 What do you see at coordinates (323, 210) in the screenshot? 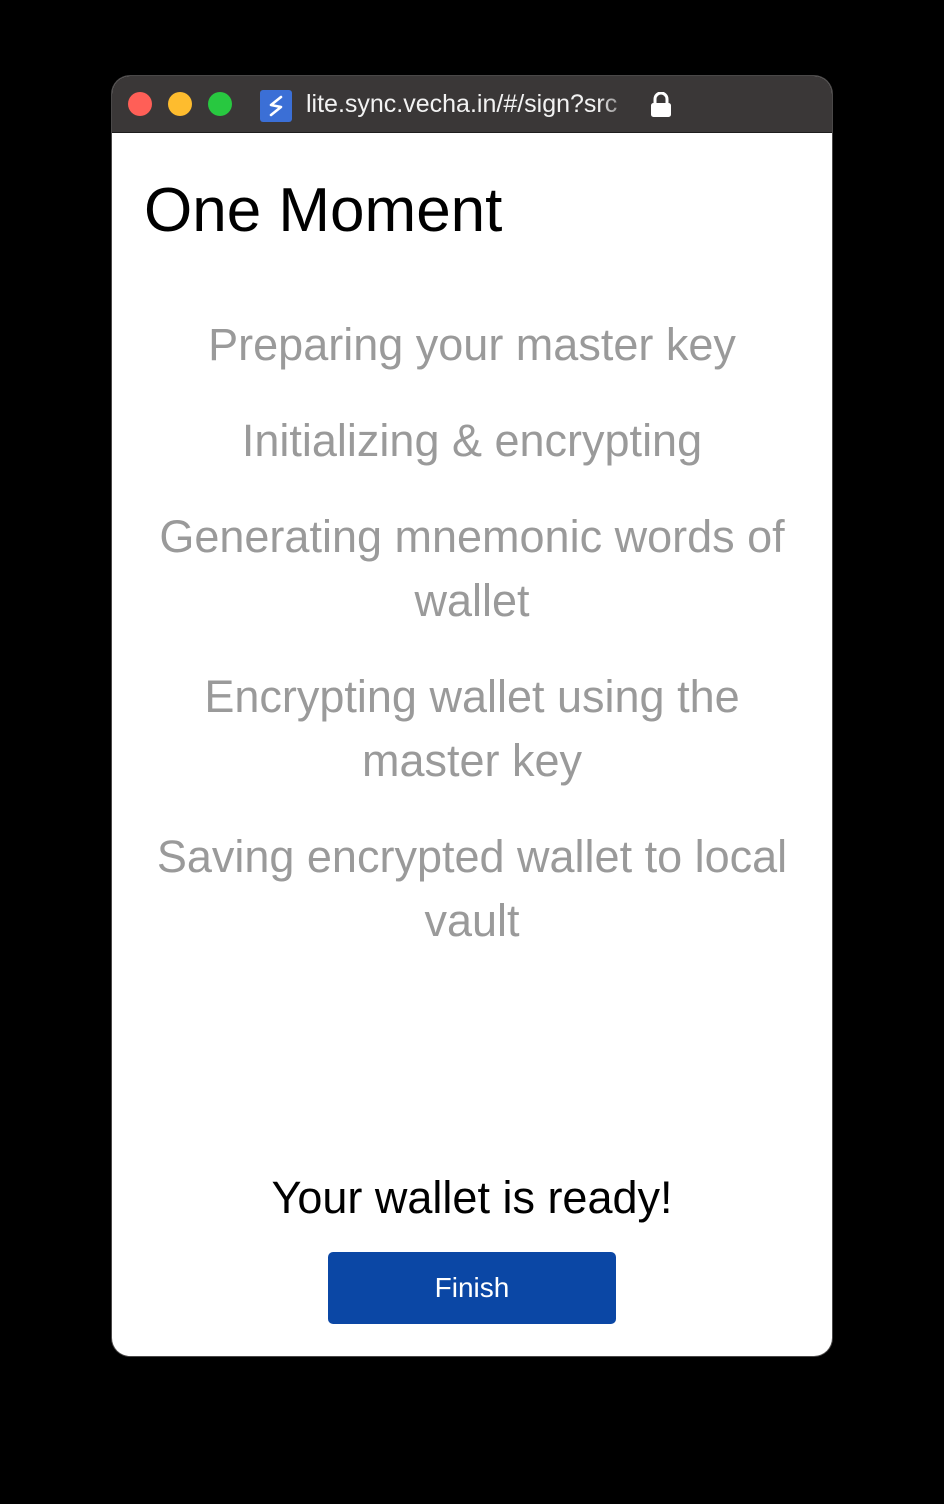
I see `page-title: One Moment` at bounding box center [323, 210].